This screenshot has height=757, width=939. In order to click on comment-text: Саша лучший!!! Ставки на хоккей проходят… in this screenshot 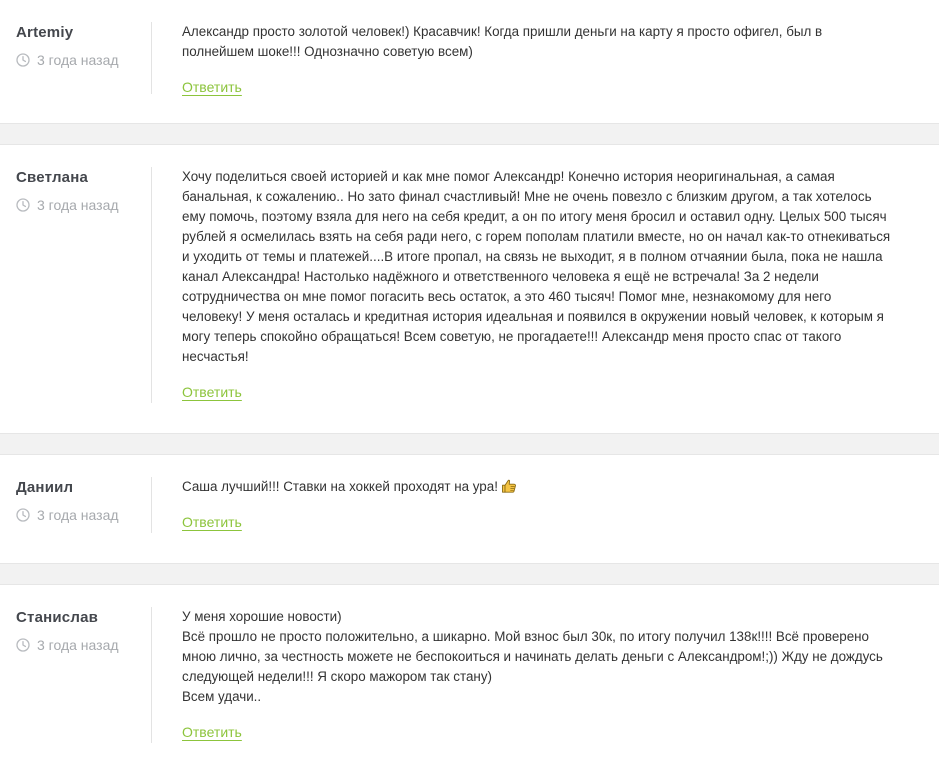, I will do `click(552, 487)`.